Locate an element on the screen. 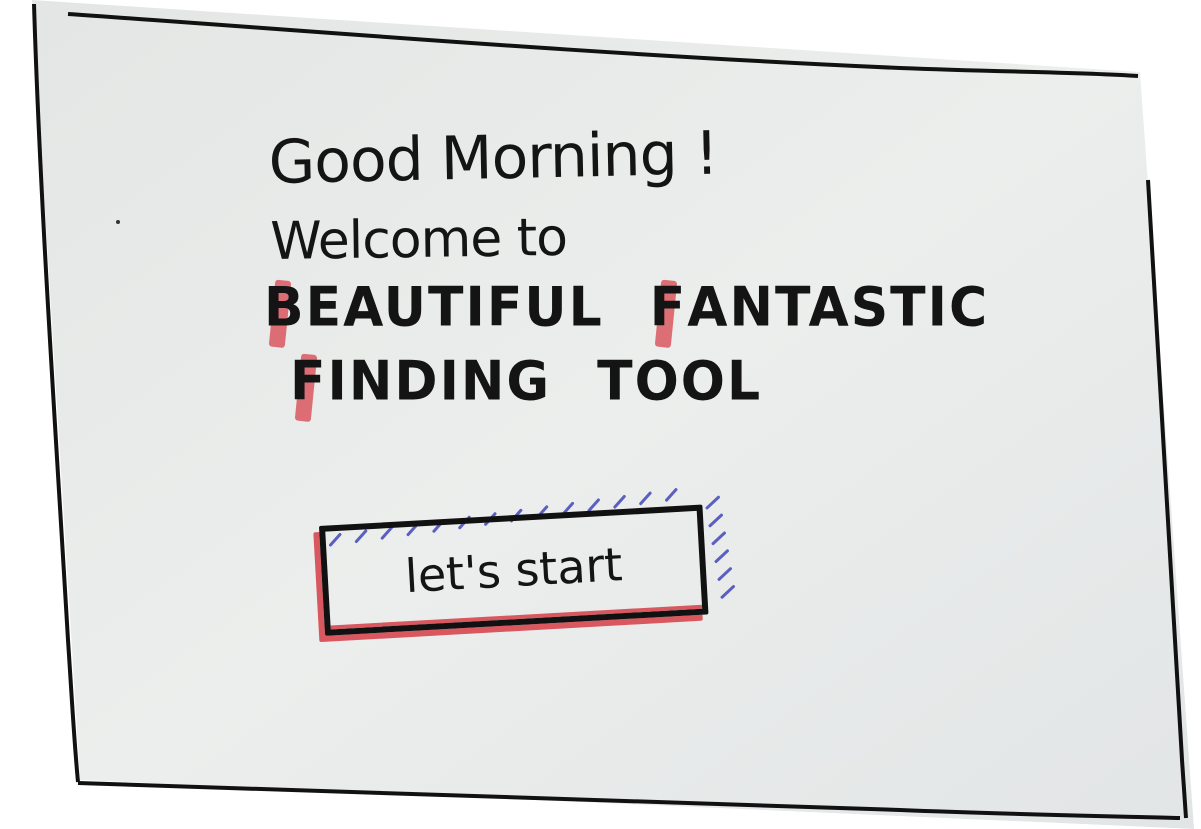 This screenshot has height=829, width=1201. app-name-word-rest: EAUTIFUL is located at coordinates (454, 307).